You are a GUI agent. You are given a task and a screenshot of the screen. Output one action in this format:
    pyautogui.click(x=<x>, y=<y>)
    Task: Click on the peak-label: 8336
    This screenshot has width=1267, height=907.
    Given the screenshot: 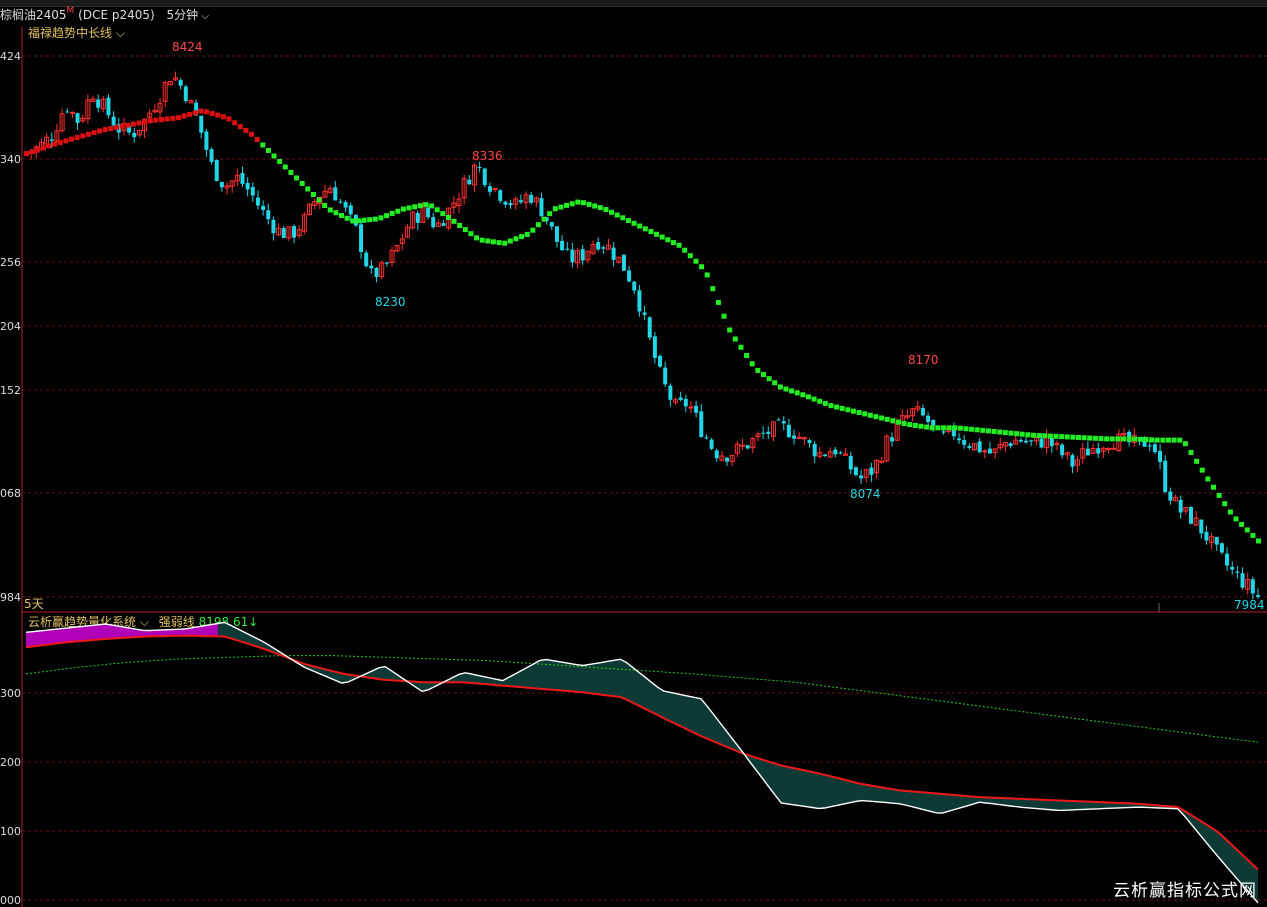 What is the action you would take?
    pyautogui.click(x=487, y=156)
    